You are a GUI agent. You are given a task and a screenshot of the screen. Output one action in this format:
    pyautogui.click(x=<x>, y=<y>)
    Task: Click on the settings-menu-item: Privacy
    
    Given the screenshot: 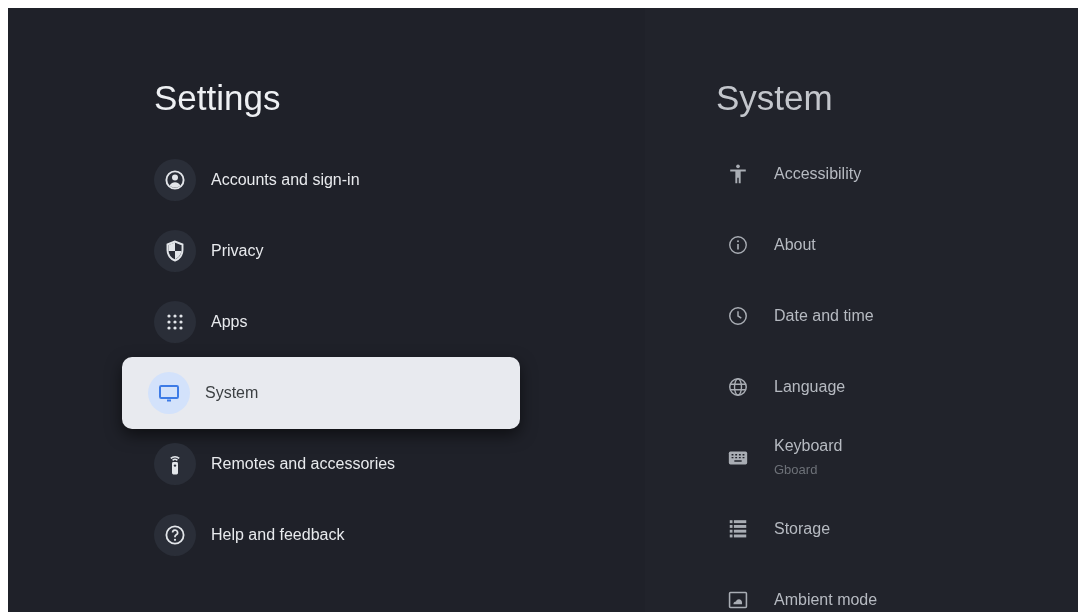 What is the action you would take?
    pyautogui.click(x=209, y=250)
    